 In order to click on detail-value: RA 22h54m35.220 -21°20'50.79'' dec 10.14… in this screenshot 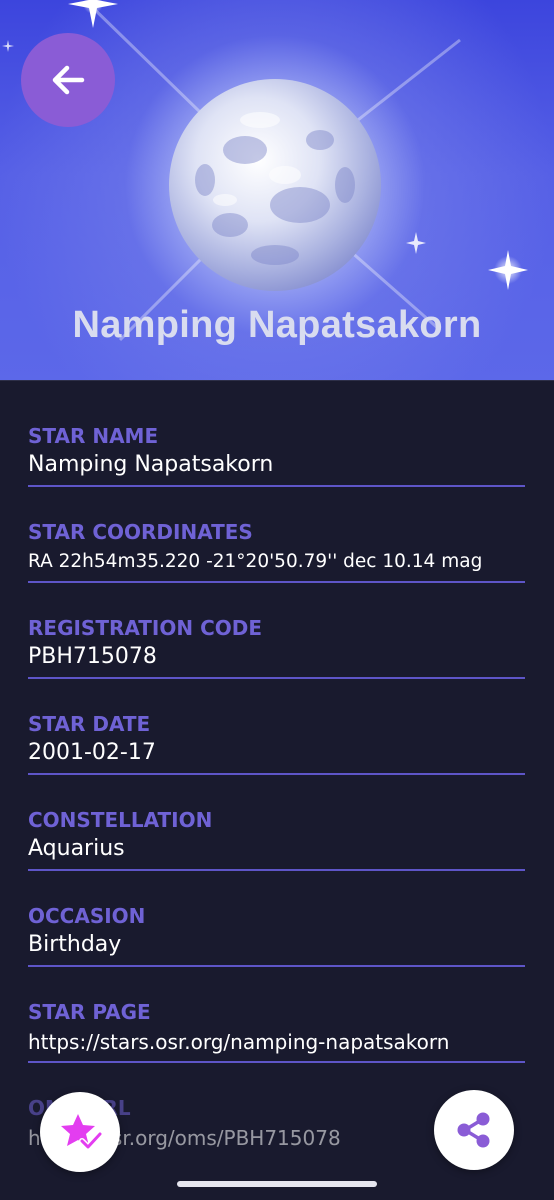, I will do `click(255, 561)`.